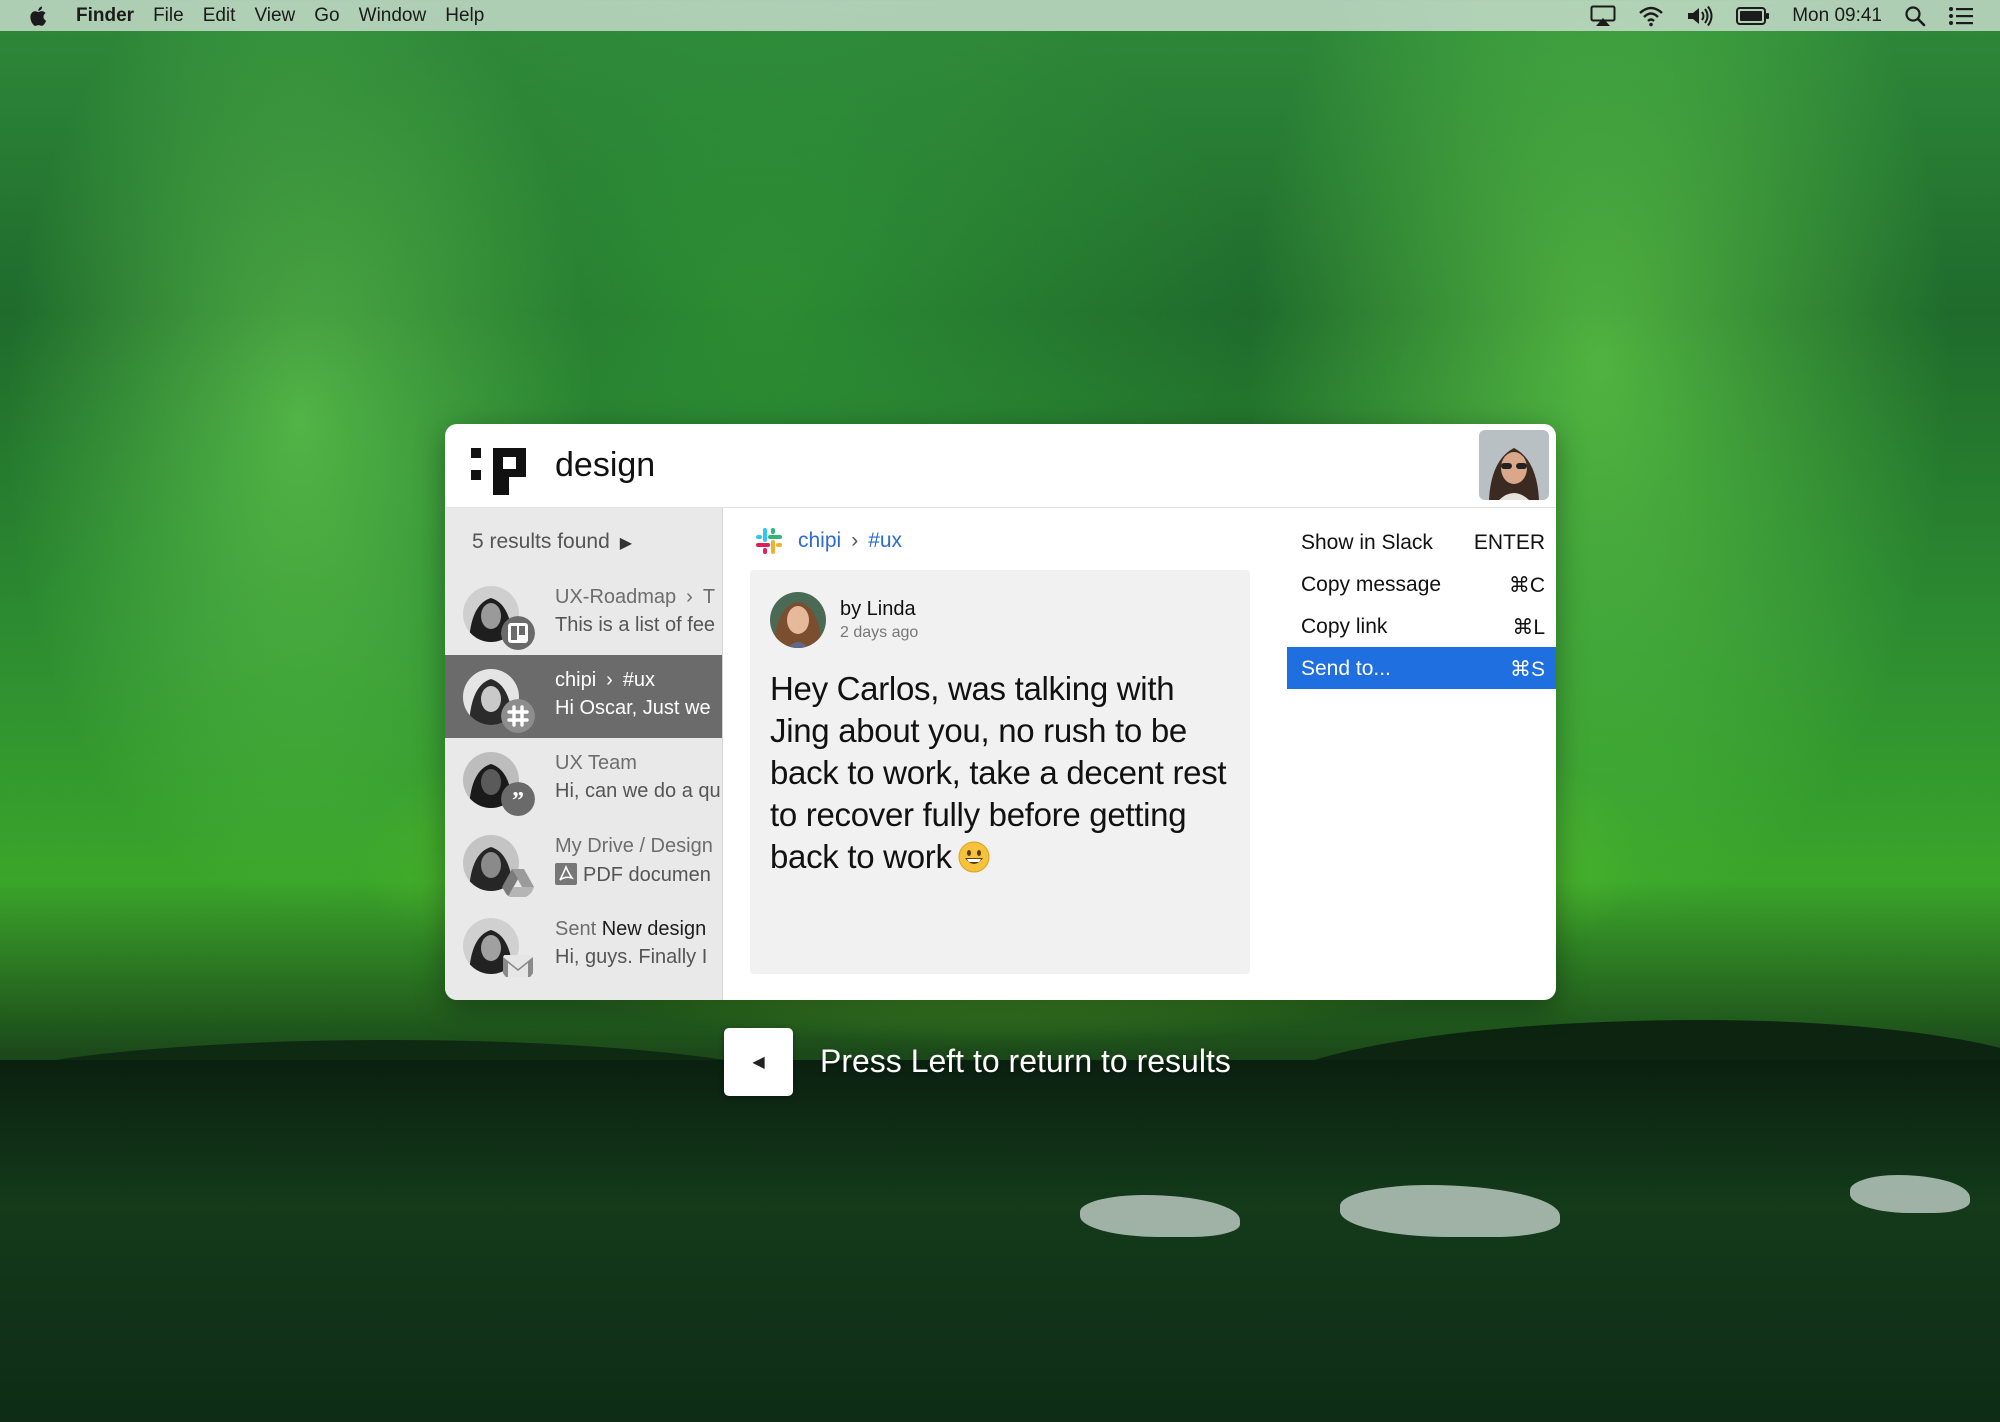  I want to click on action-copy-message: Copy message ⌘C, so click(1421, 584).